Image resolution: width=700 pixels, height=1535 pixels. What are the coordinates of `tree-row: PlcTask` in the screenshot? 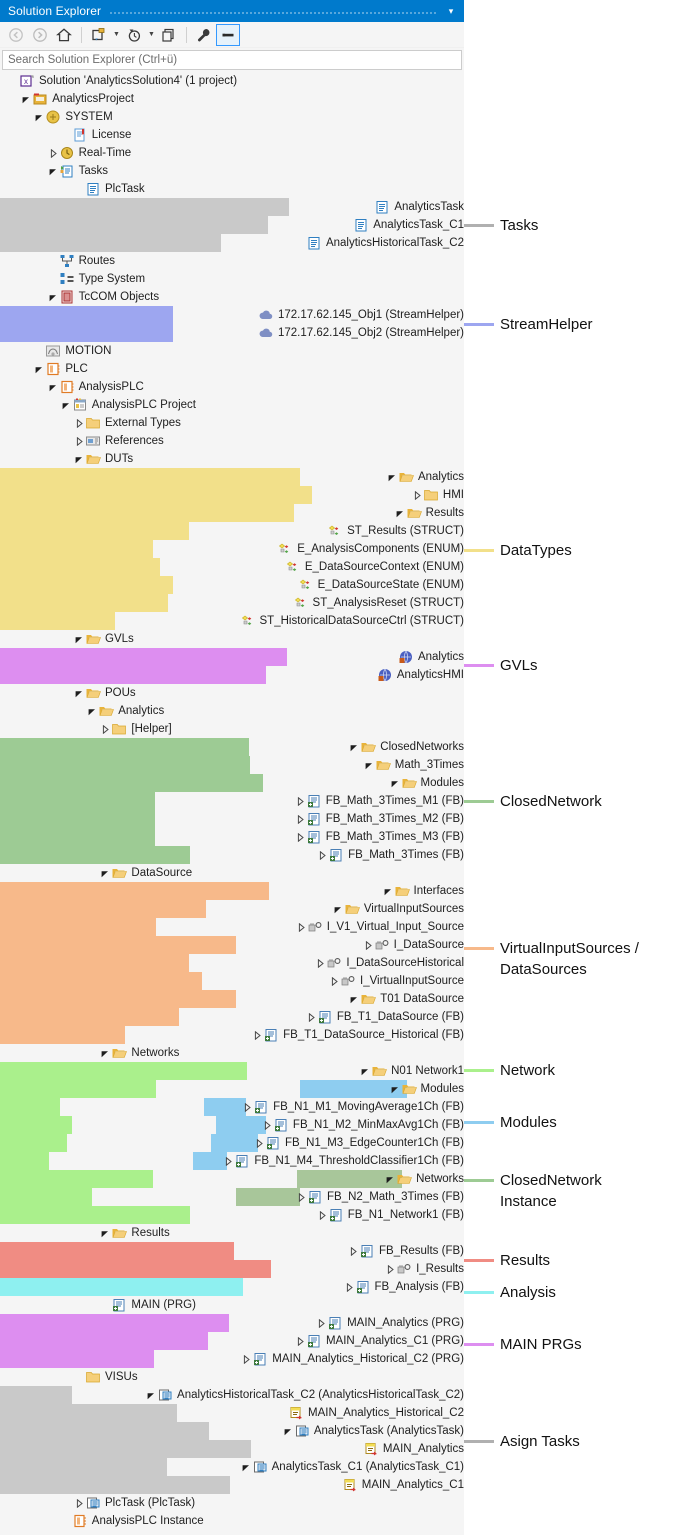 It's located at (232, 189).